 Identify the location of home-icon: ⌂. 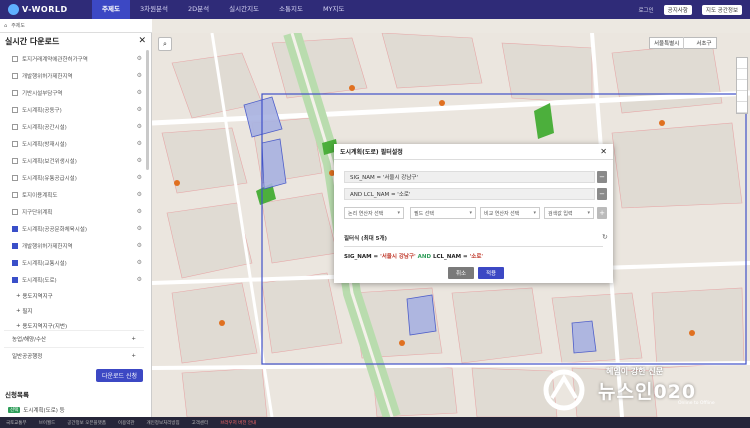
(5, 26).